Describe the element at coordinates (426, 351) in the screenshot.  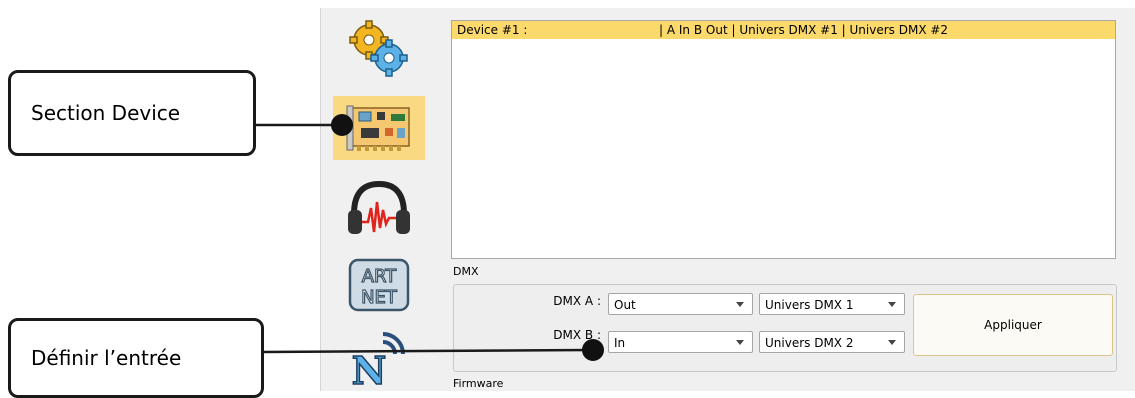
I see `connector-line-input` at that location.